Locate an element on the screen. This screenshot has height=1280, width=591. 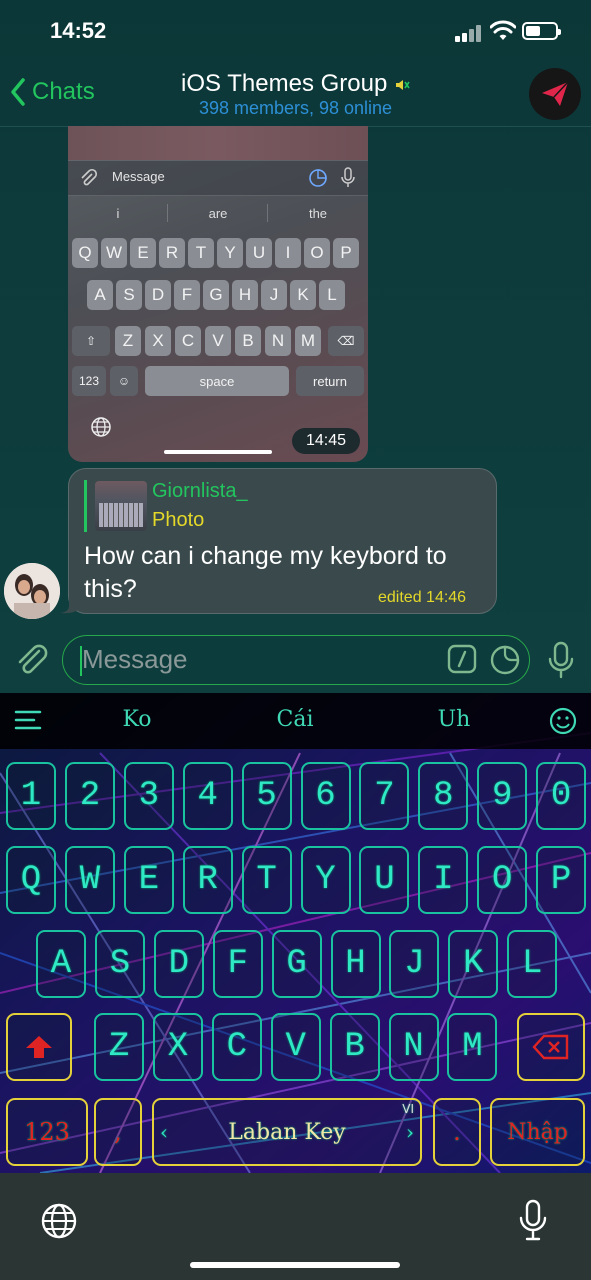
command-icon is located at coordinates (462, 659).